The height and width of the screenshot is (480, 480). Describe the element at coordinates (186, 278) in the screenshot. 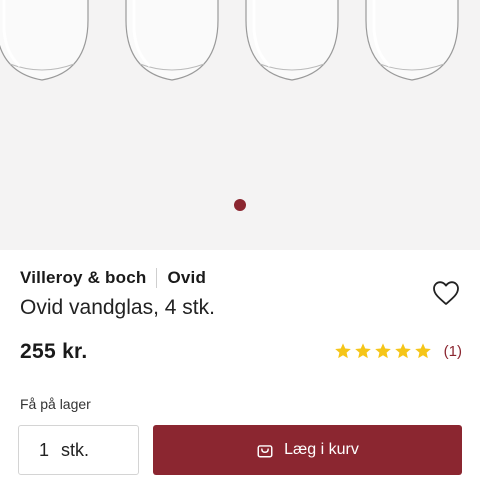

I see `series-link: Ovid` at that location.